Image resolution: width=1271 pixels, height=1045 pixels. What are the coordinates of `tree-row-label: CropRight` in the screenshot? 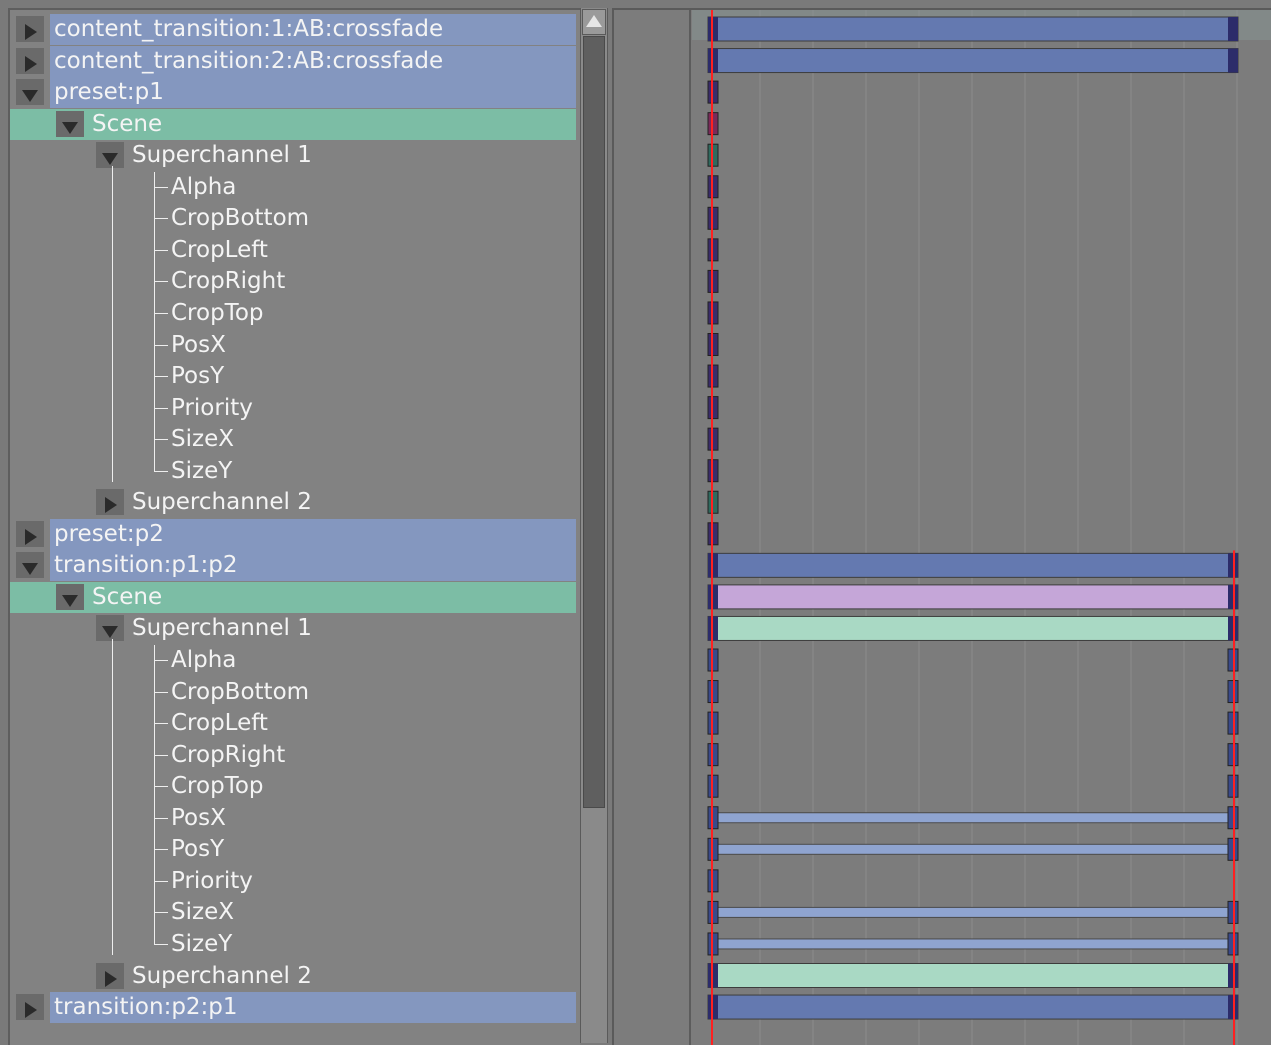 It's located at (228, 754).